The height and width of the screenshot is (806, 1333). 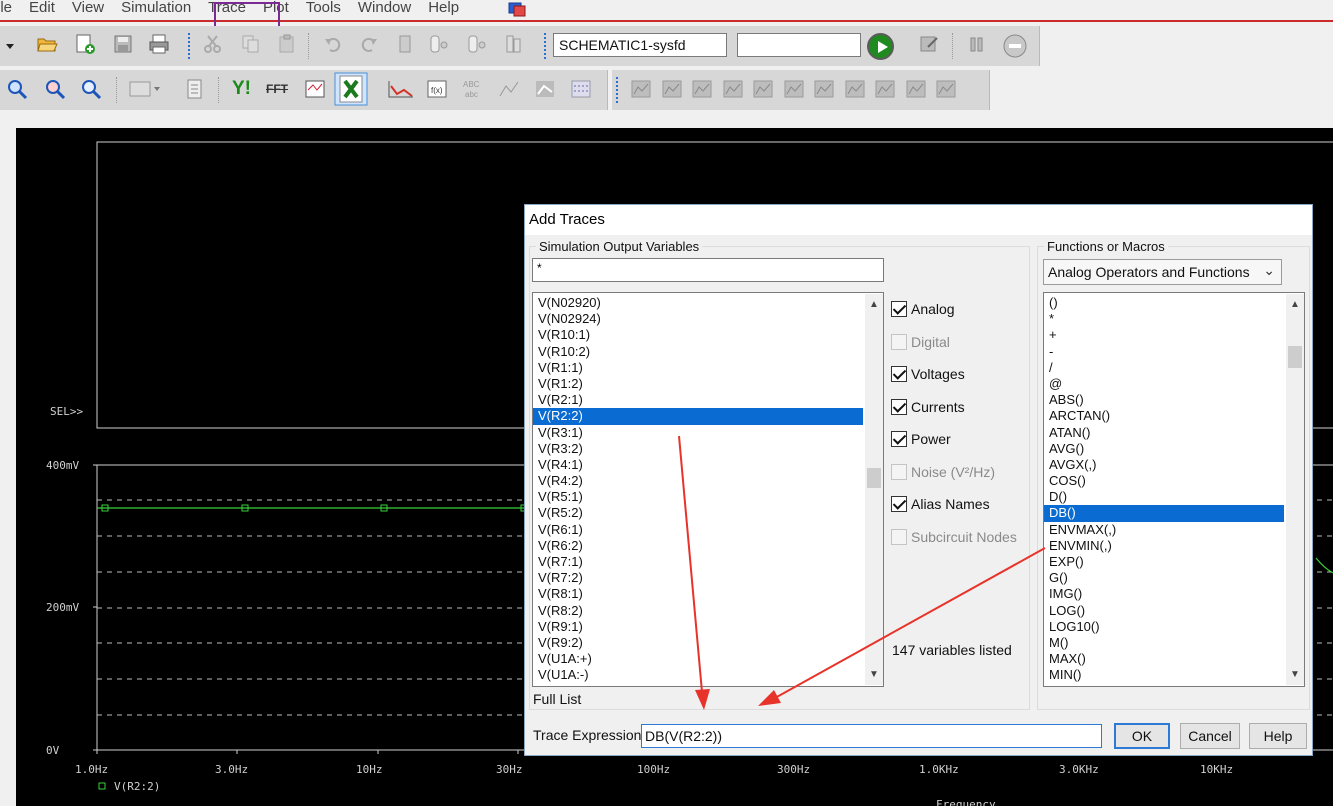 What do you see at coordinates (1164, 481) in the screenshot?
I see `function-item: COS()` at bounding box center [1164, 481].